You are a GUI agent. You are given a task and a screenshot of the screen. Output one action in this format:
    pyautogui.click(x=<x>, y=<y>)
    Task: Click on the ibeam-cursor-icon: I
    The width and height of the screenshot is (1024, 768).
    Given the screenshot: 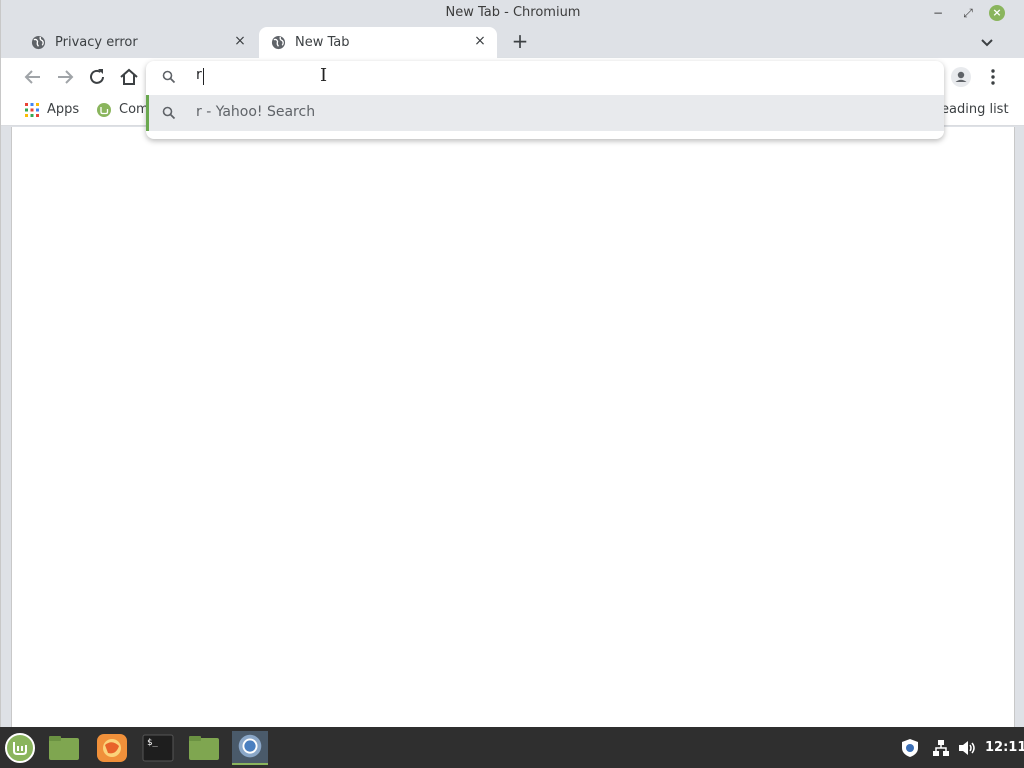 What is the action you would take?
    pyautogui.click(x=324, y=75)
    